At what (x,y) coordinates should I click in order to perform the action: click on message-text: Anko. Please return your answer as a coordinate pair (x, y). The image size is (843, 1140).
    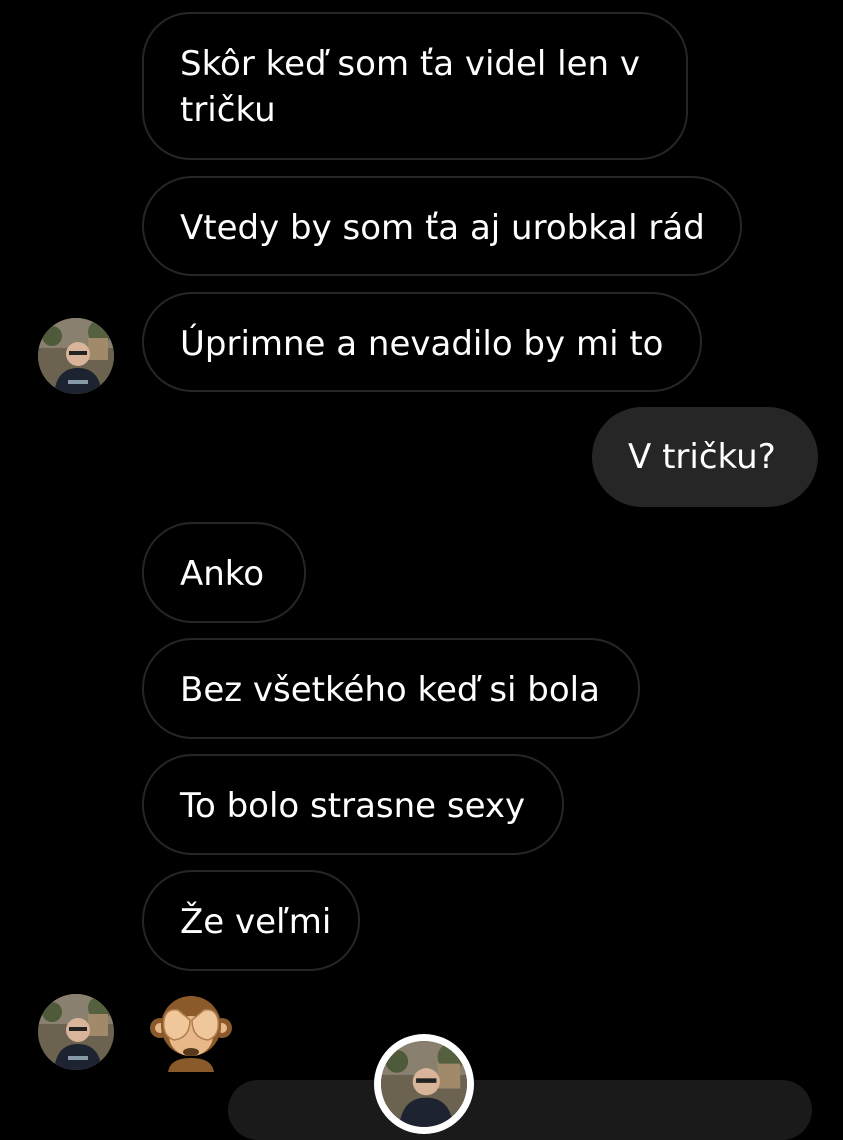
    Looking at the image, I should click on (222, 574).